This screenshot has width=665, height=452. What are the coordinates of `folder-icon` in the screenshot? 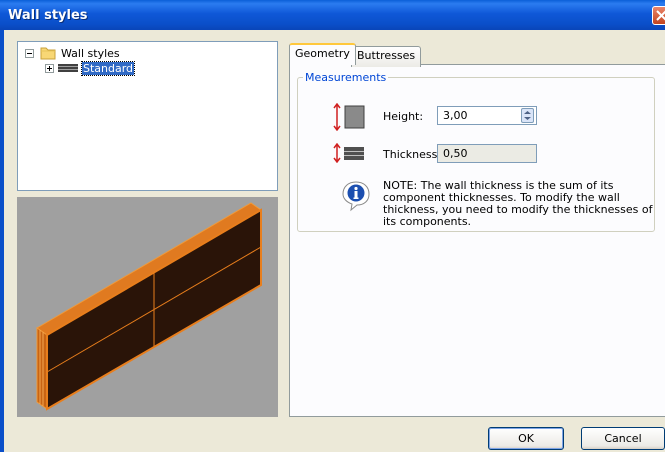 It's located at (48, 53).